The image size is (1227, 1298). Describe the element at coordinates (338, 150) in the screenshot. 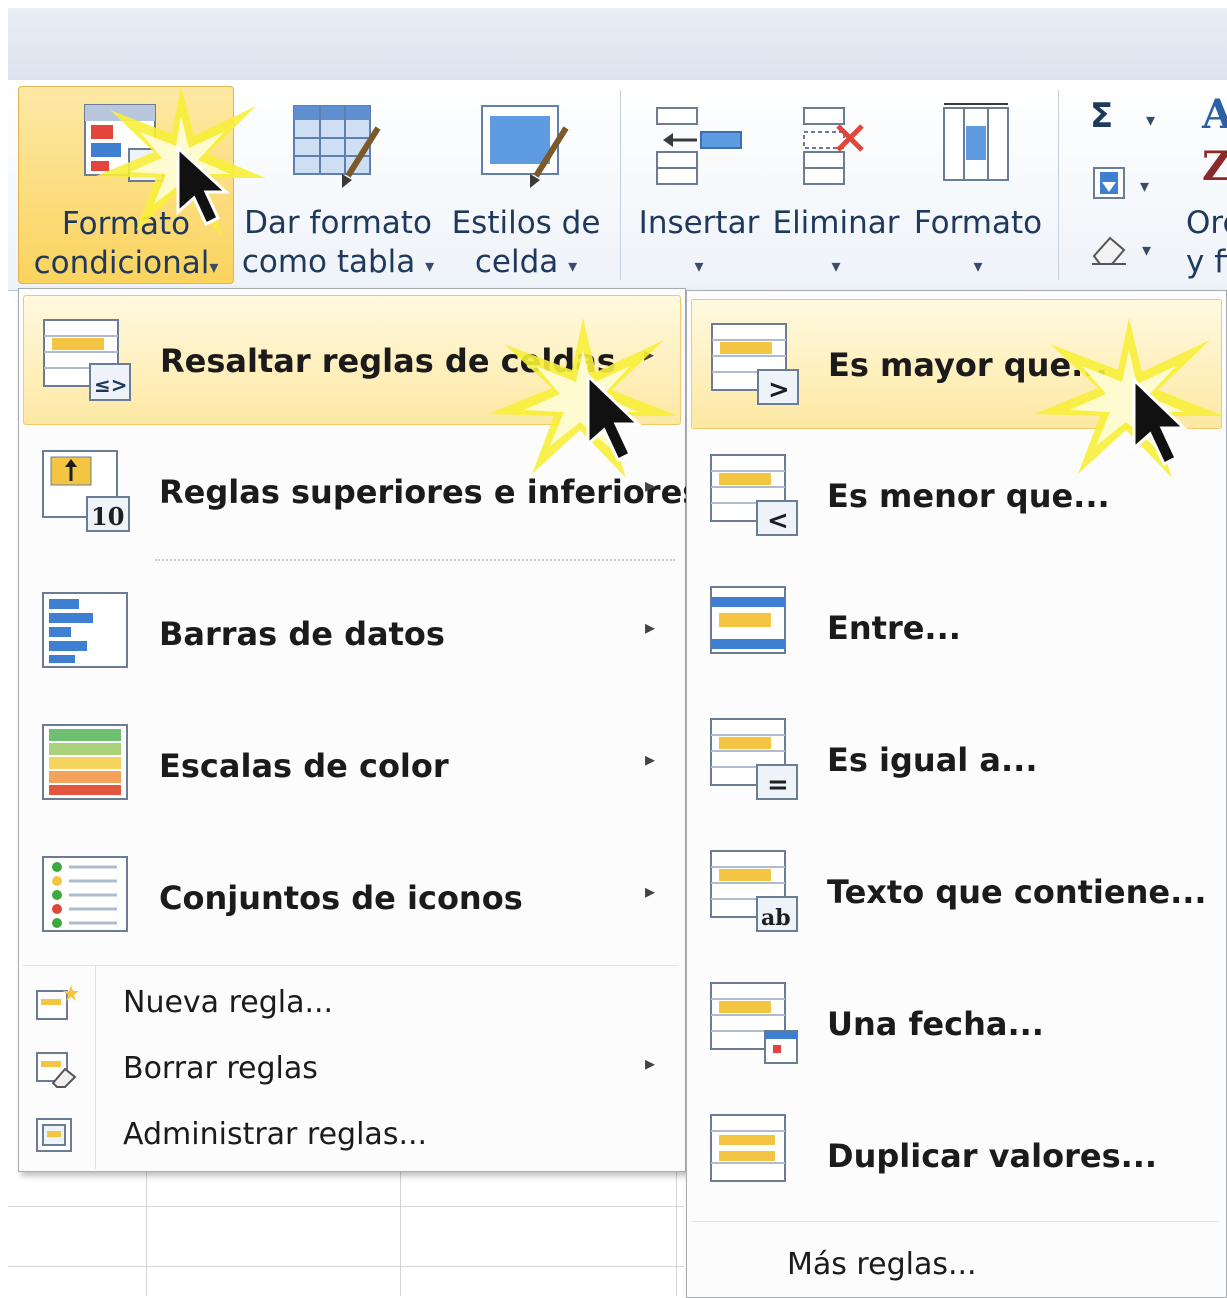

I see `format-as-table-icon` at that location.